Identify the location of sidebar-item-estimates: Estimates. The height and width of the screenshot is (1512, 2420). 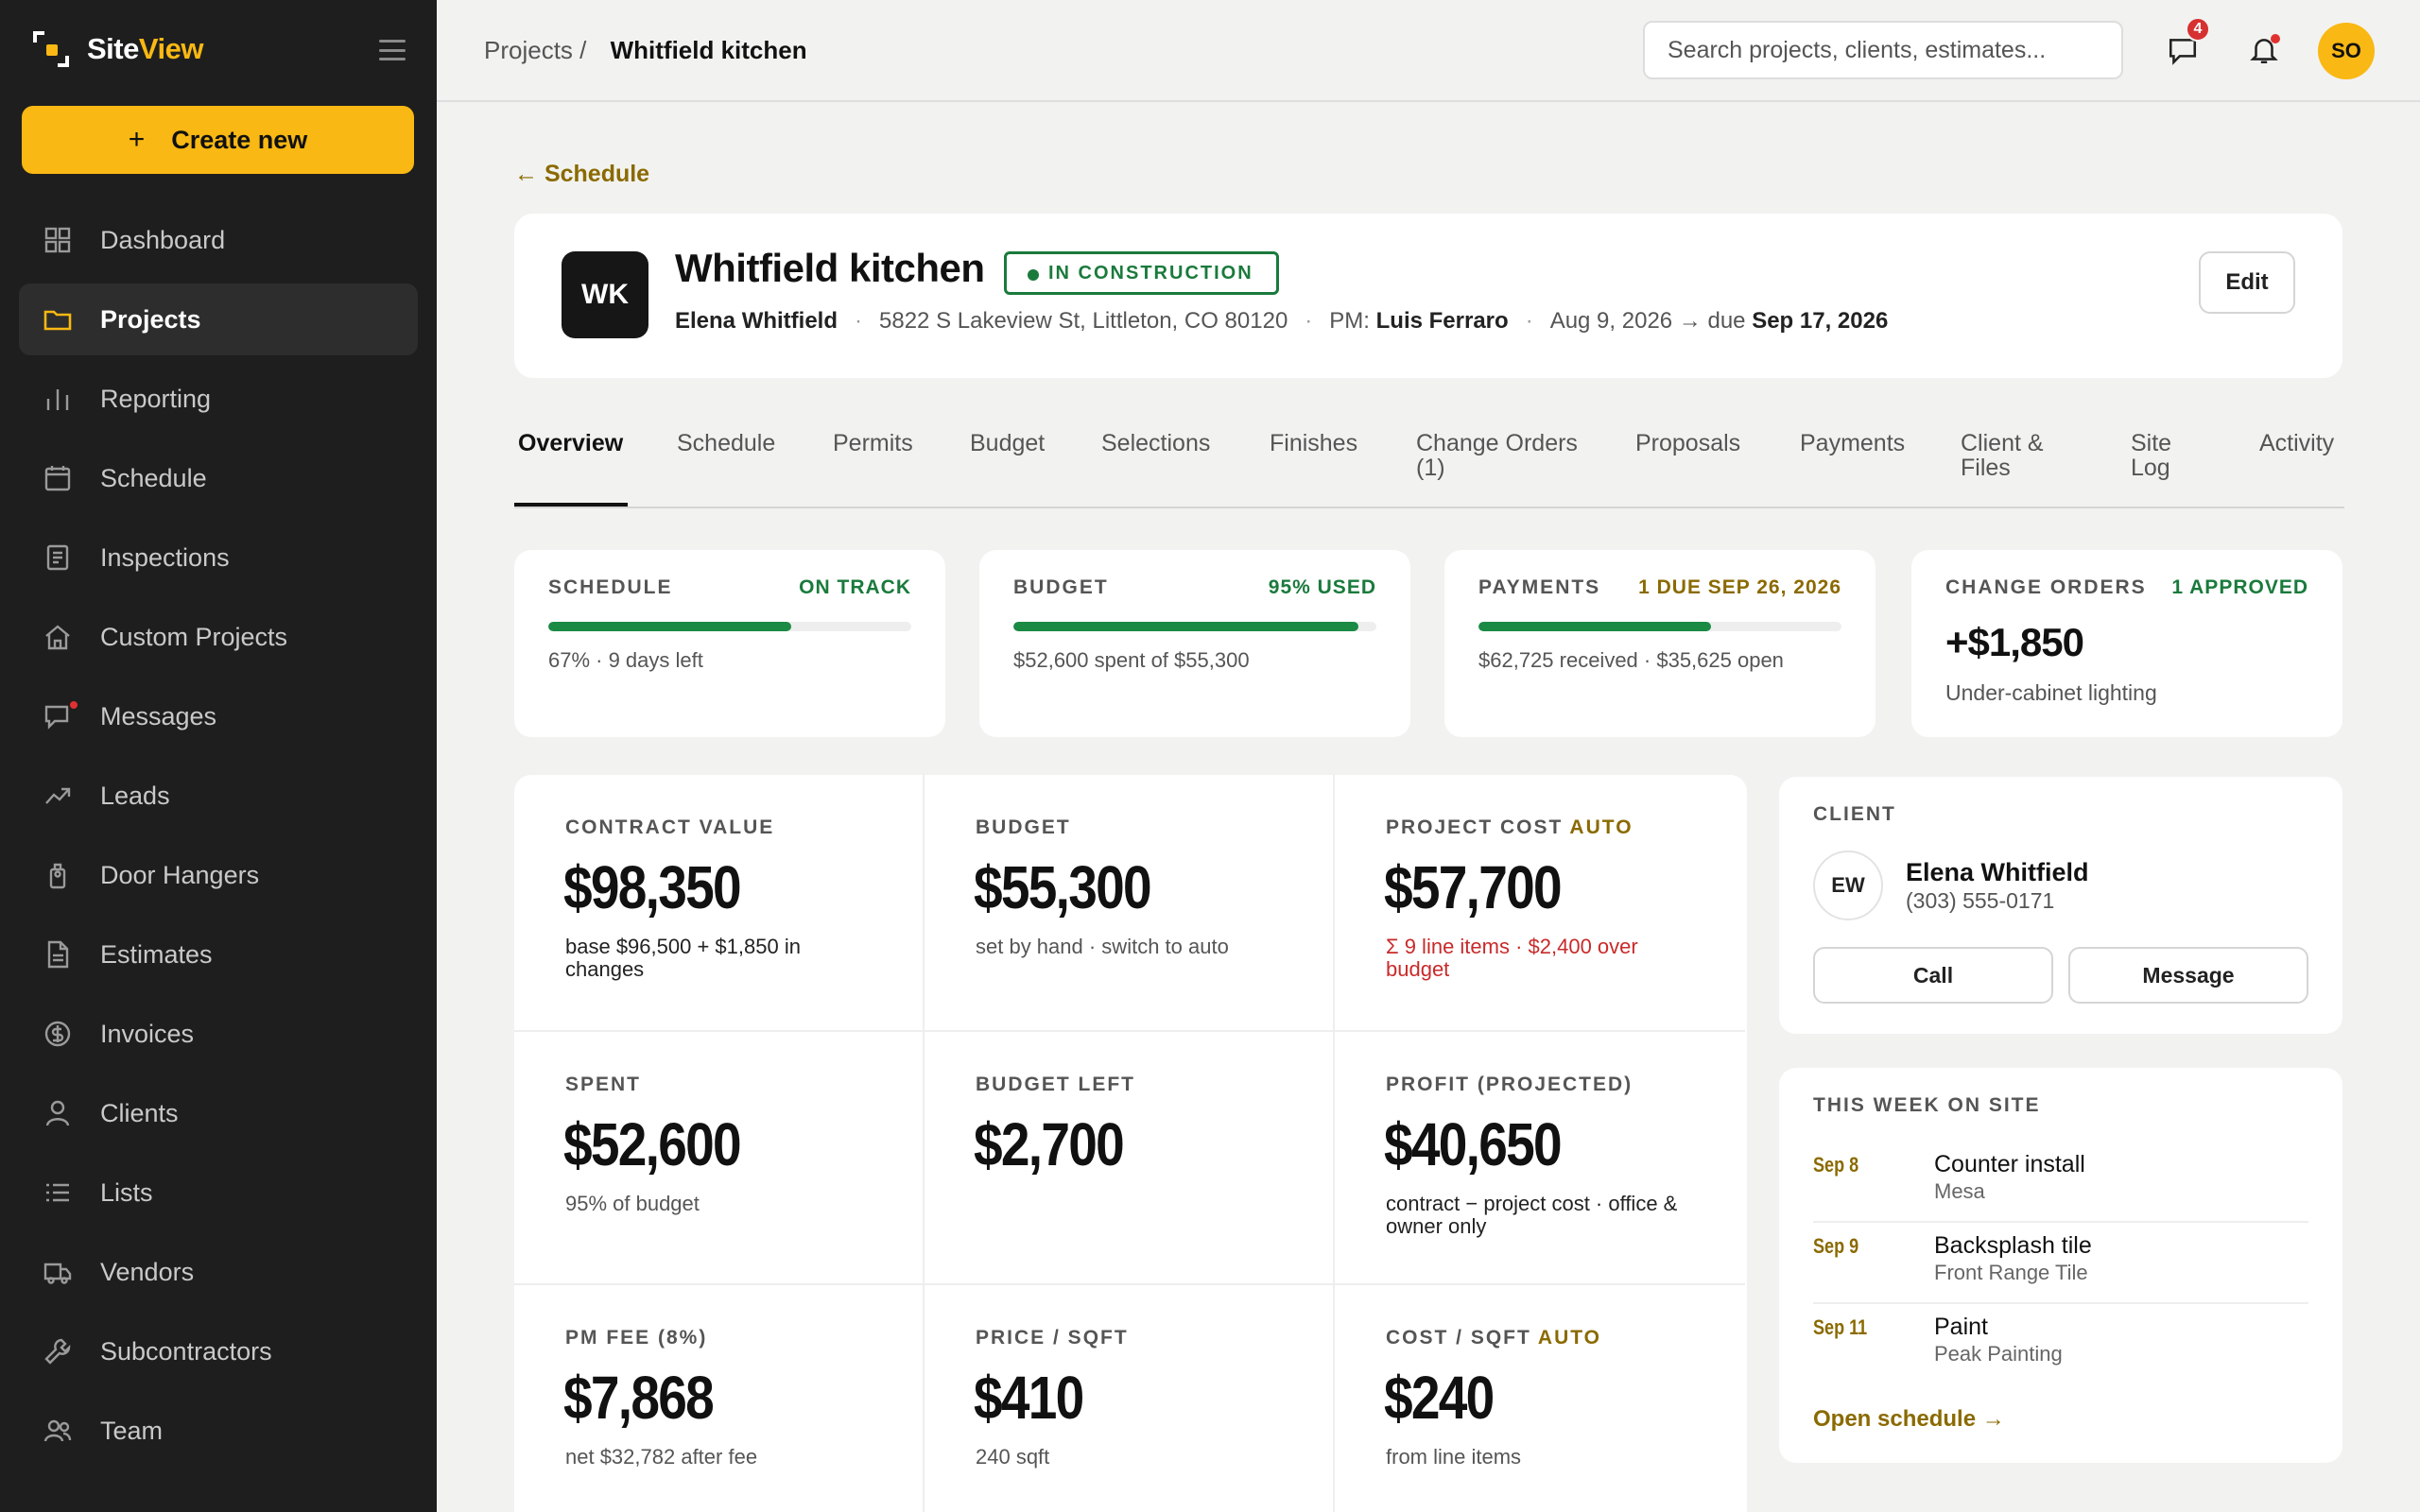
(218, 954).